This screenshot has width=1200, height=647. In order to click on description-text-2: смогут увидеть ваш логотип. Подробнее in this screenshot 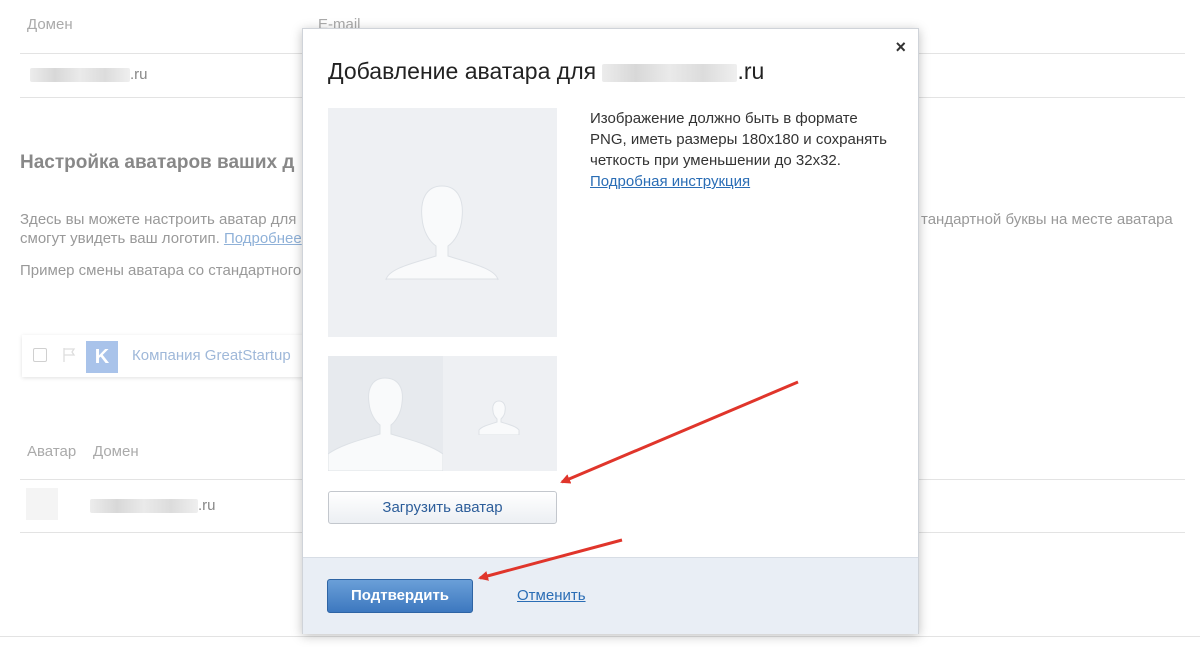, I will do `click(161, 238)`.